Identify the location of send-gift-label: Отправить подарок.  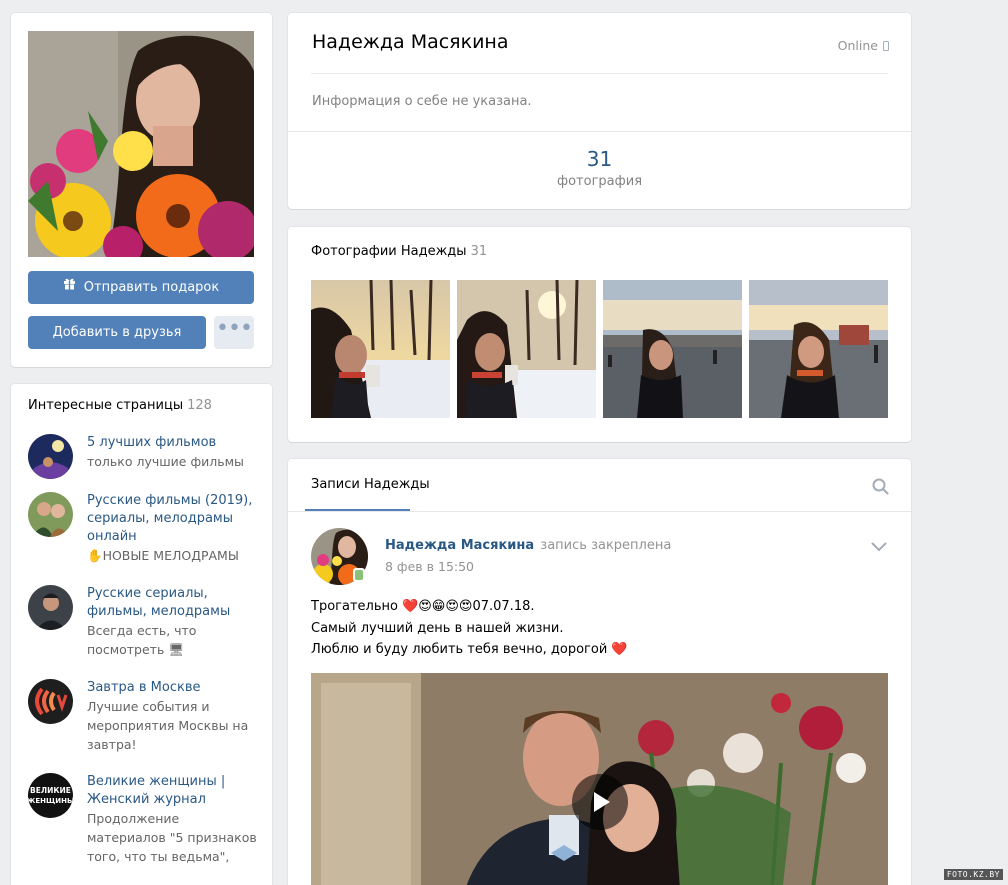
(151, 287).